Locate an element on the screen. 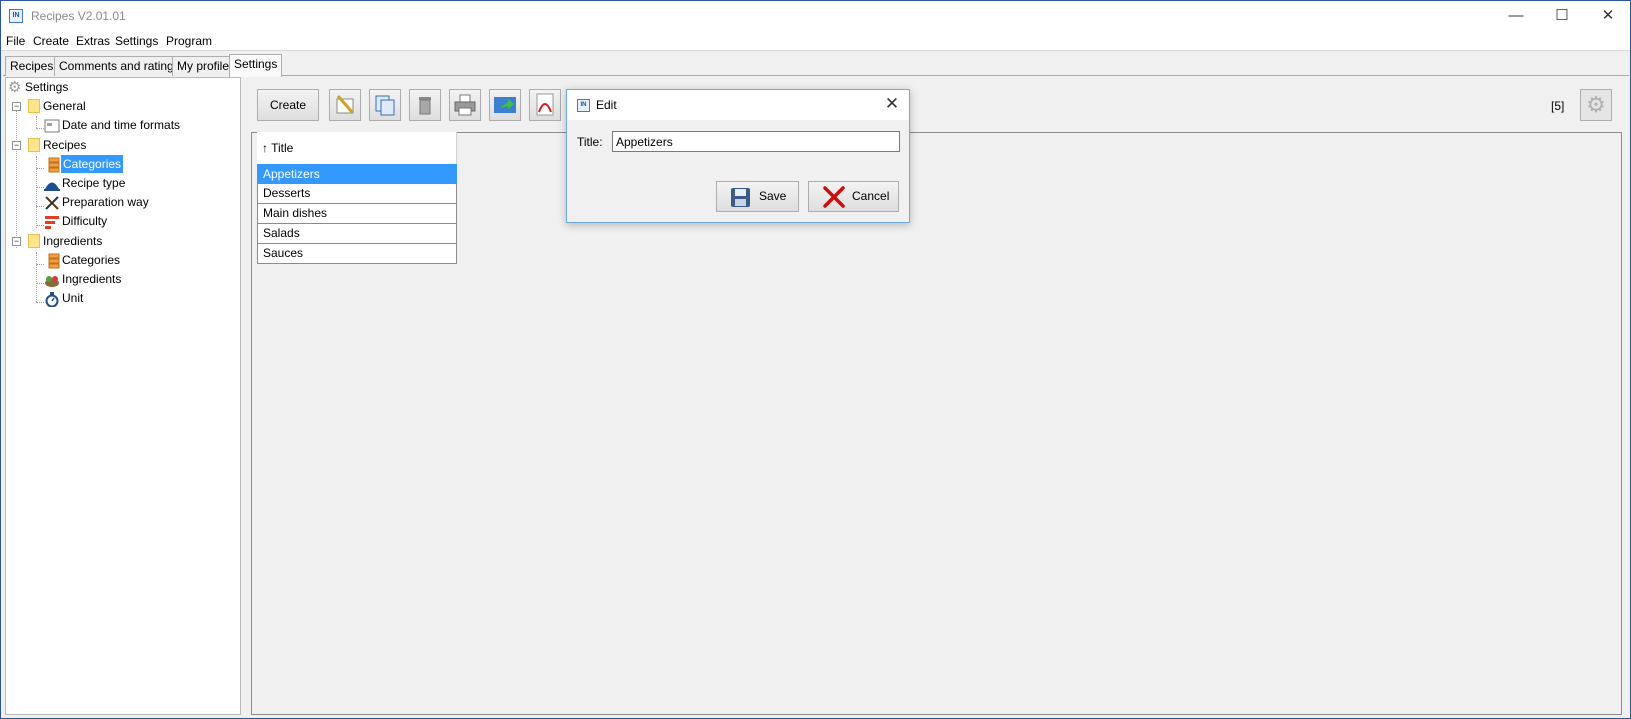 The image size is (1631, 719). pdf-icon is located at coordinates (545, 104).